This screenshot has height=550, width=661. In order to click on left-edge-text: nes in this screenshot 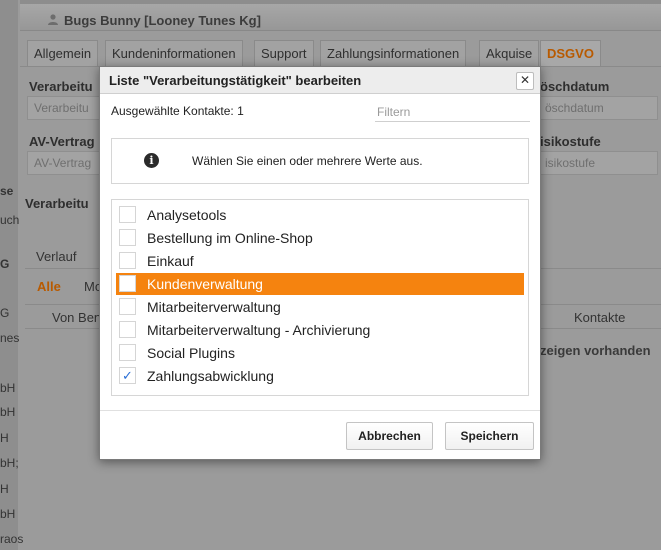, I will do `click(10, 338)`.